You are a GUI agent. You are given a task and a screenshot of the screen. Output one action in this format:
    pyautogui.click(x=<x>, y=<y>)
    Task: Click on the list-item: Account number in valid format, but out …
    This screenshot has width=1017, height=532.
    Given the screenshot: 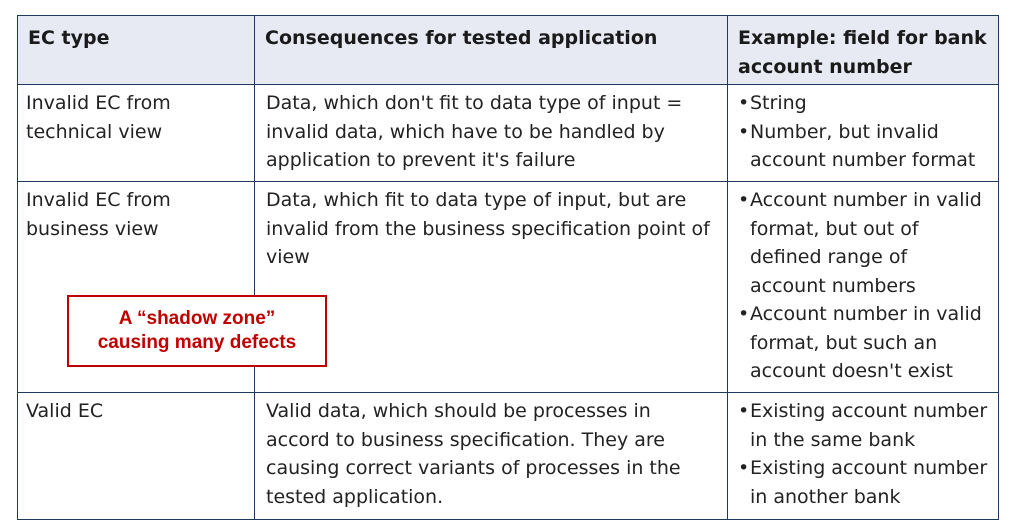 What is the action you would take?
    pyautogui.click(x=863, y=243)
    